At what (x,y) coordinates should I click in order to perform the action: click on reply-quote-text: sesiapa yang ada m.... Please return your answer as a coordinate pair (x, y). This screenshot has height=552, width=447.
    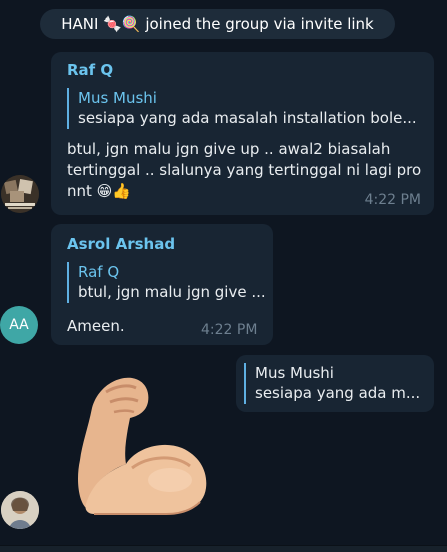
    Looking at the image, I should click on (338, 393).